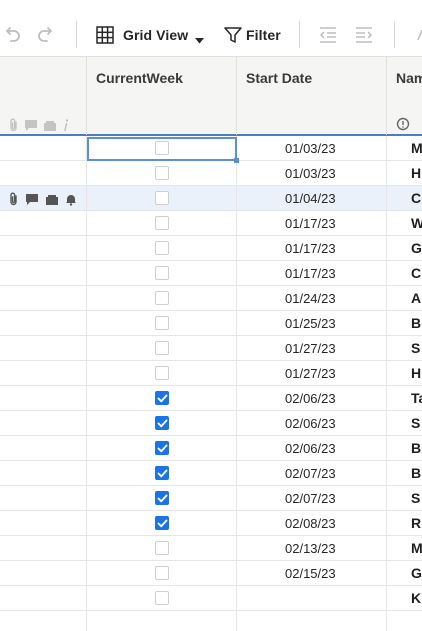 The width and height of the screenshot is (422, 631). What do you see at coordinates (416, 398) in the screenshot?
I see `name-cell: Ta` at bounding box center [416, 398].